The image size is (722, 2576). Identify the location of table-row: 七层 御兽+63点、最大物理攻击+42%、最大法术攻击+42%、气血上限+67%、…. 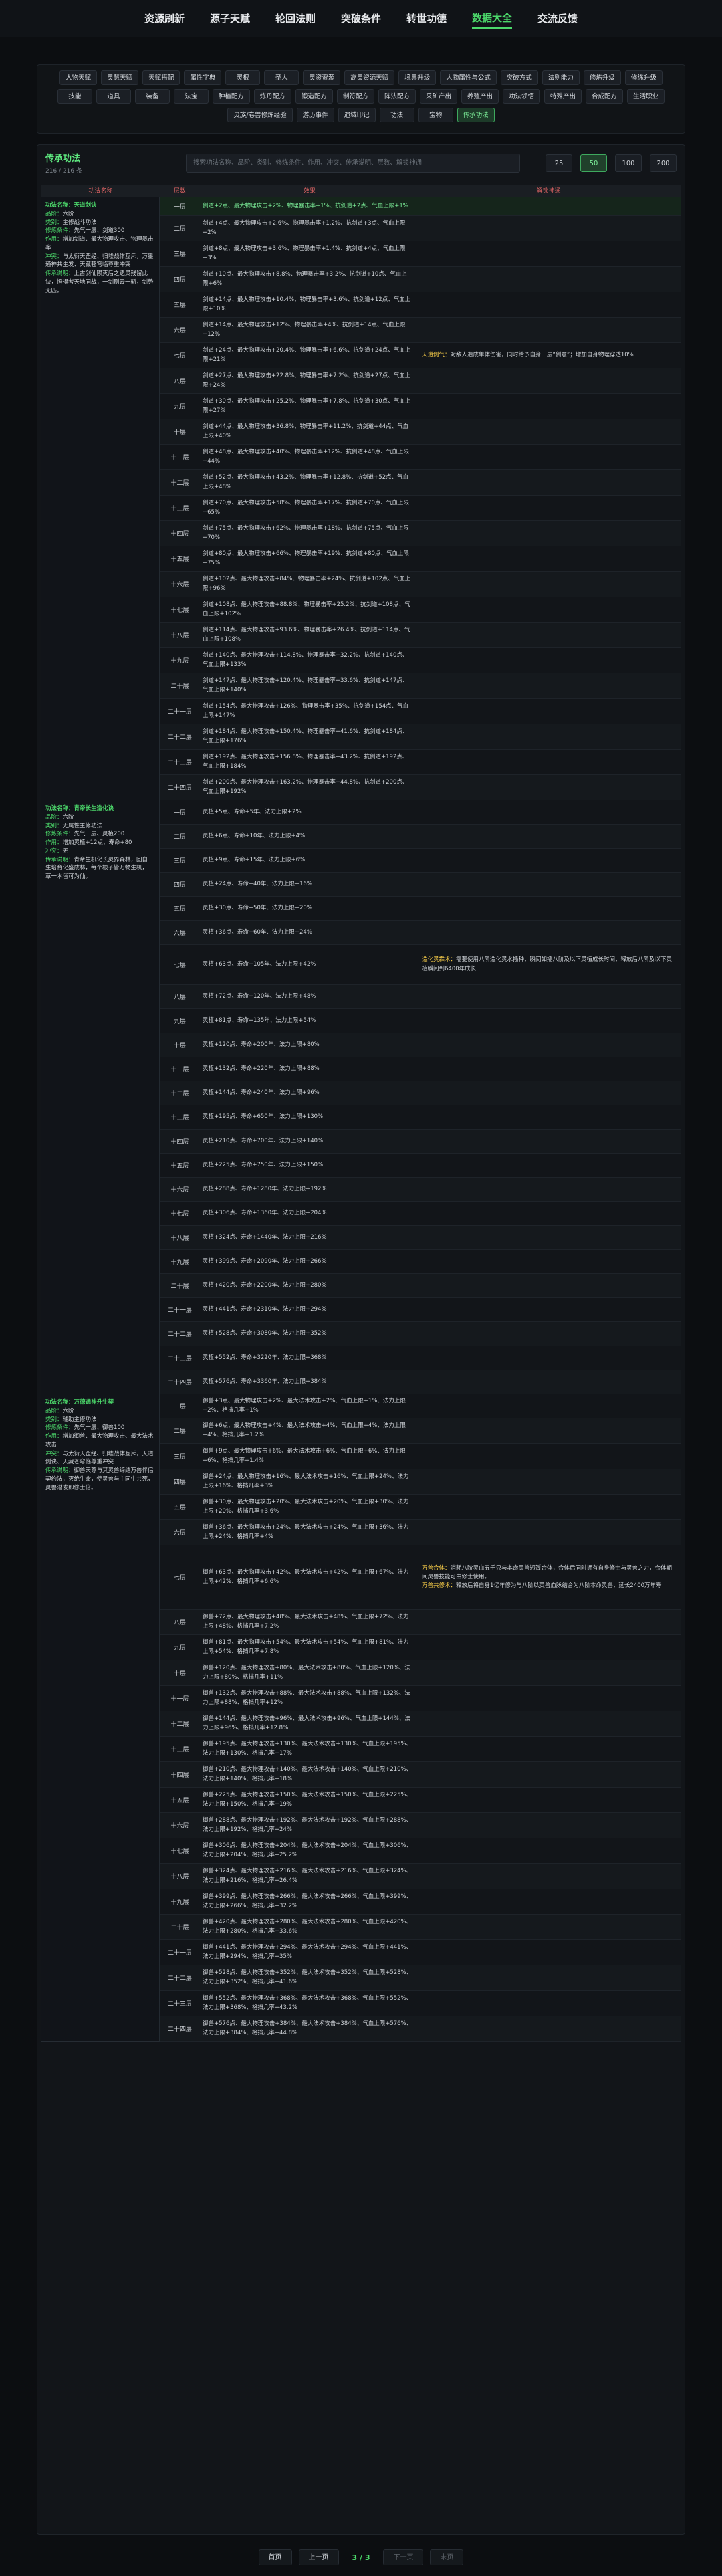
(420, 1577).